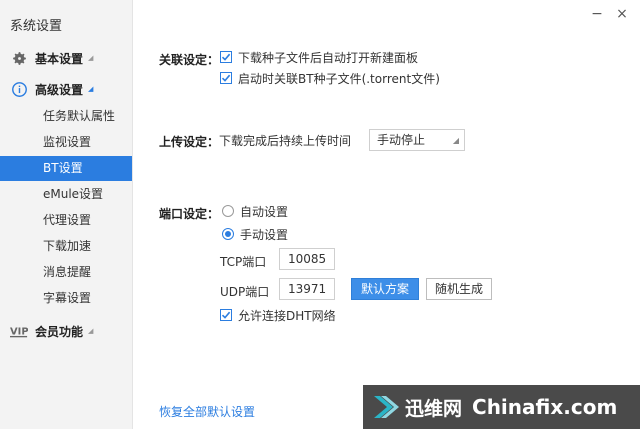 This screenshot has height=429, width=640. I want to click on sidebar-item-monitor: 监视设置, so click(66, 142).